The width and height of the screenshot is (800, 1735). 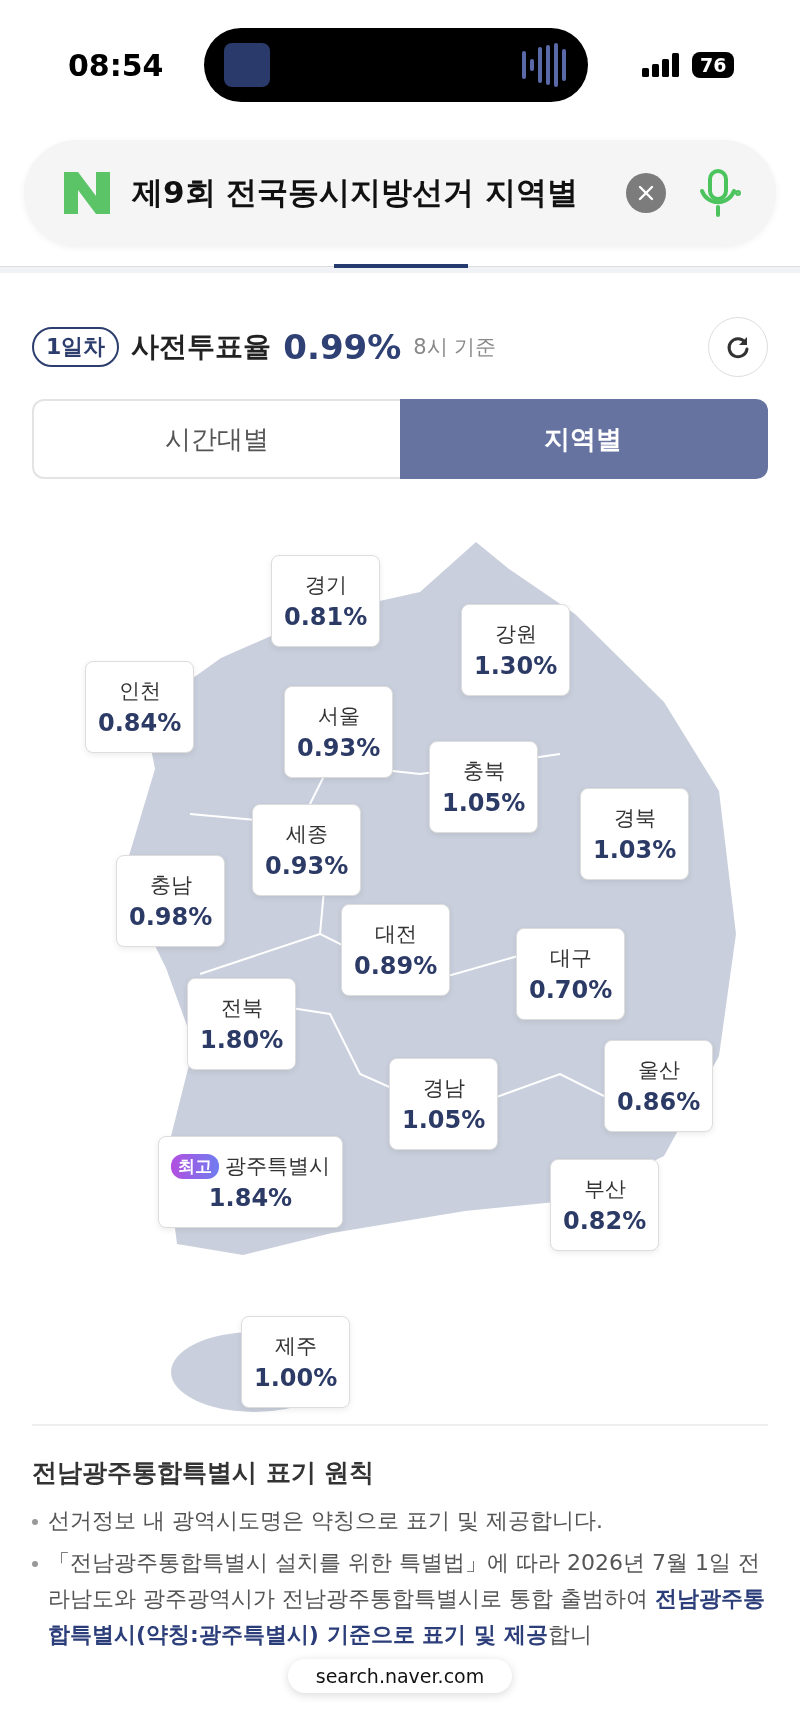 What do you see at coordinates (584, 439) in the screenshot?
I see `view-tab: 지역별` at bounding box center [584, 439].